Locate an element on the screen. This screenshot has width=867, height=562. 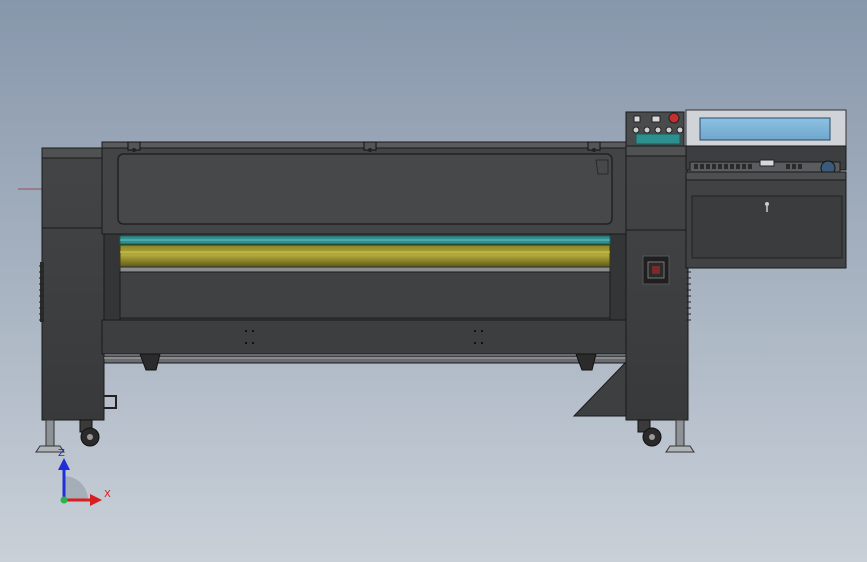
display-screen is located at coordinates (765, 129).